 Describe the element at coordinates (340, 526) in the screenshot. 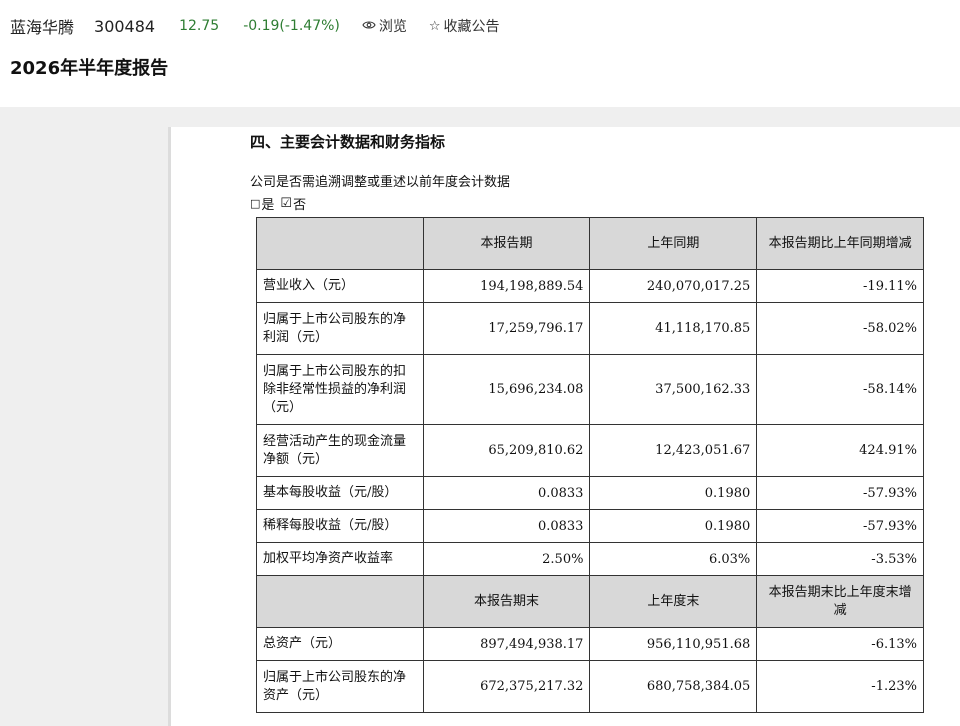

I see `row-label: 稀释每股收益（元/股）` at that location.